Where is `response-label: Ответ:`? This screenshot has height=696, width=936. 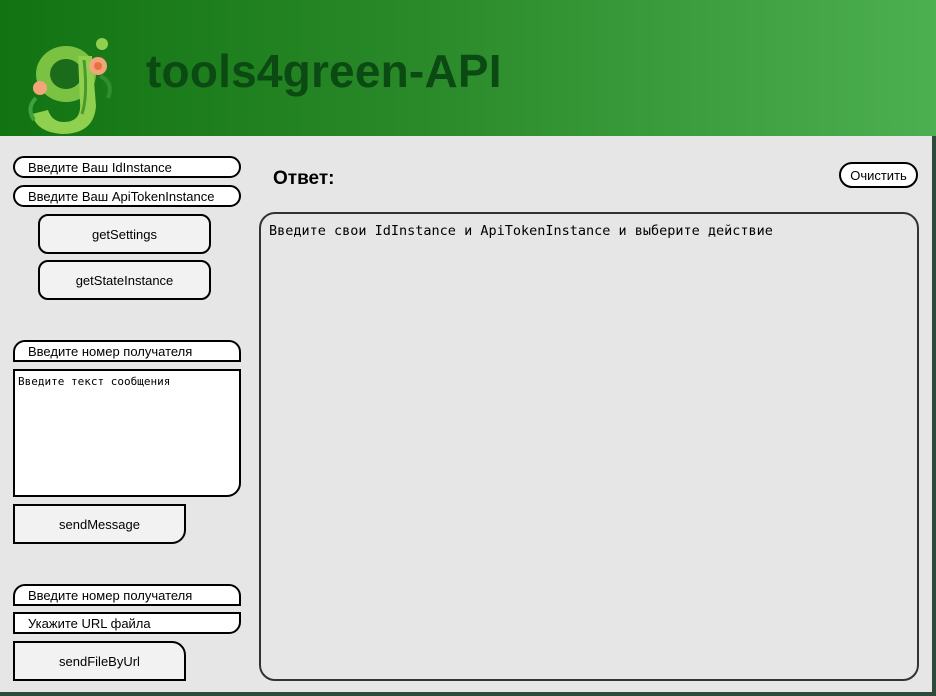 response-label: Ответ: is located at coordinates (304, 178).